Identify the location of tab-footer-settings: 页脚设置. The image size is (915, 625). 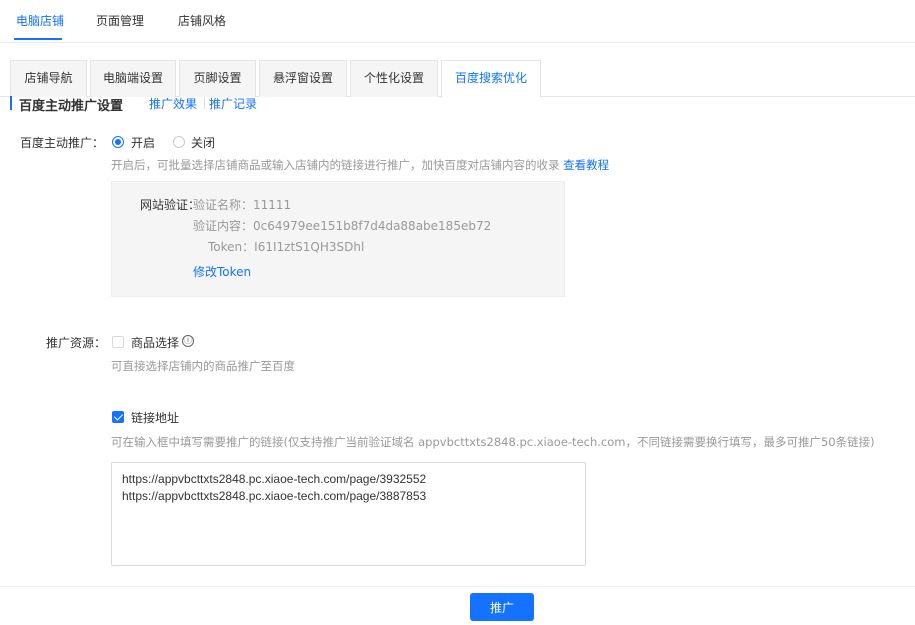
(217, 78).